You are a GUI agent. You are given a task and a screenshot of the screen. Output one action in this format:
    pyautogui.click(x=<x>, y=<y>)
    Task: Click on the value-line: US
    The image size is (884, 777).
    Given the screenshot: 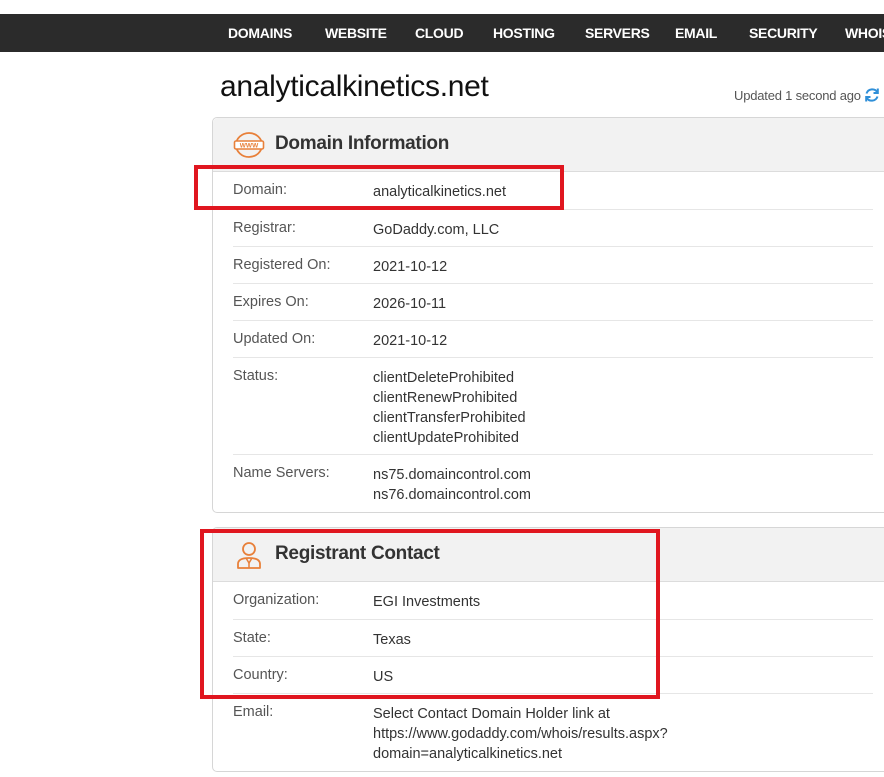 What is the action you would take?
    pyautogui.click(x=383, y=677)
    